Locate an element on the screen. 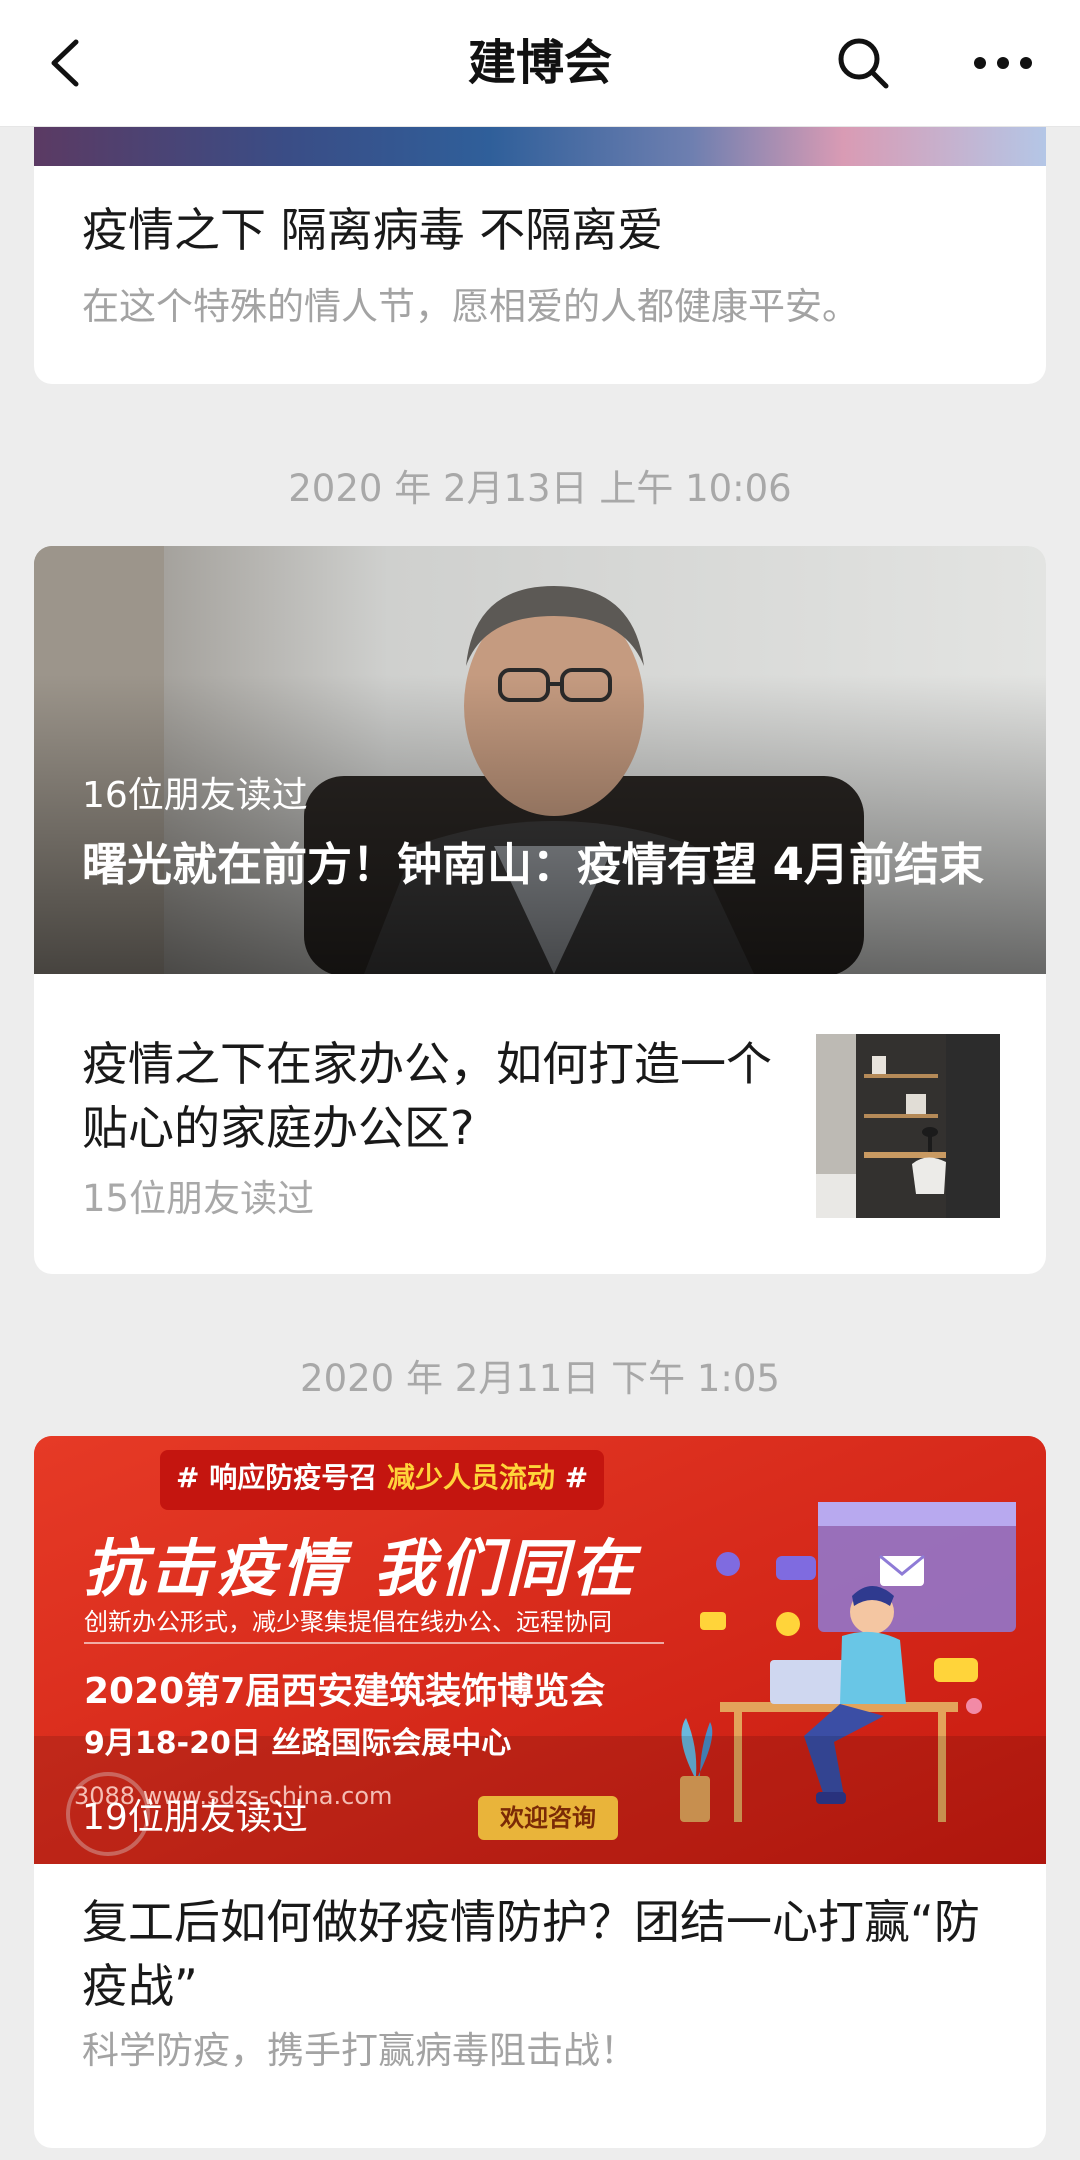 The height and width of the screenshot is (2160, 1080). main-article-description: 科学防疫，携手打赢病毒阻击战！ is located at coordinates (359, 2050).